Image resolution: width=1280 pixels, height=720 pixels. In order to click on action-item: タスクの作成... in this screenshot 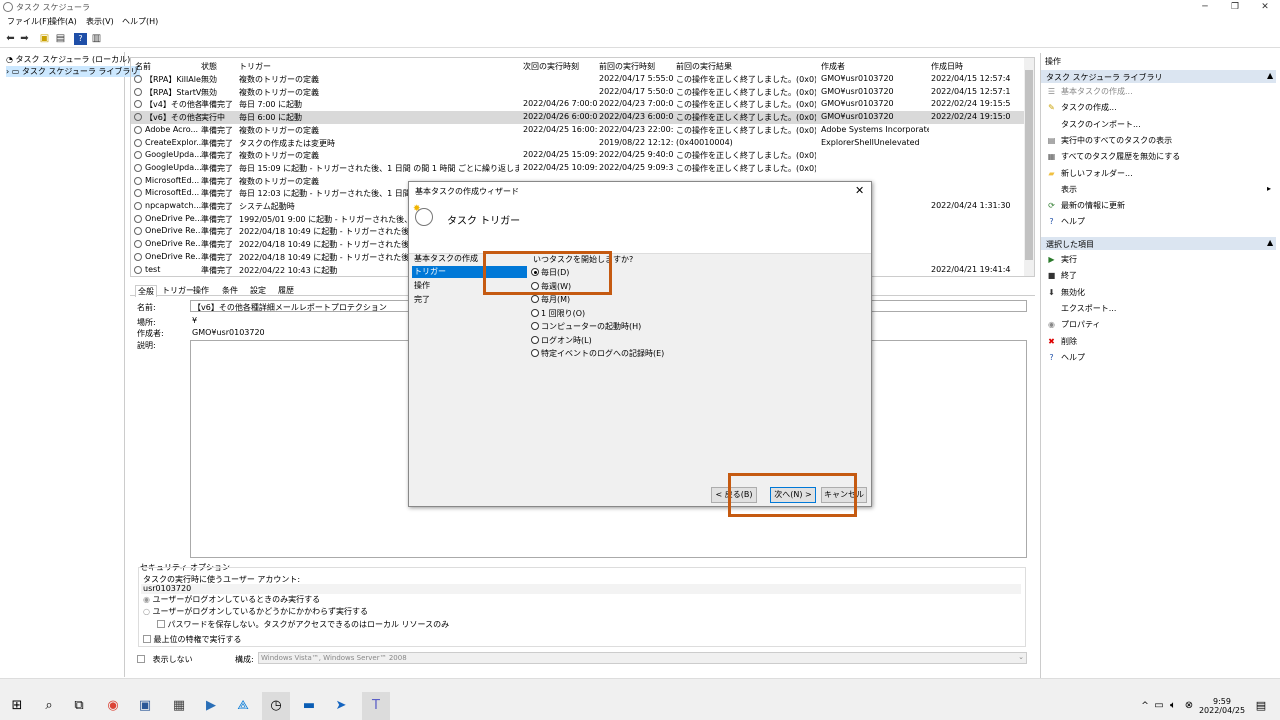, I will do `click(1089, 107)`.